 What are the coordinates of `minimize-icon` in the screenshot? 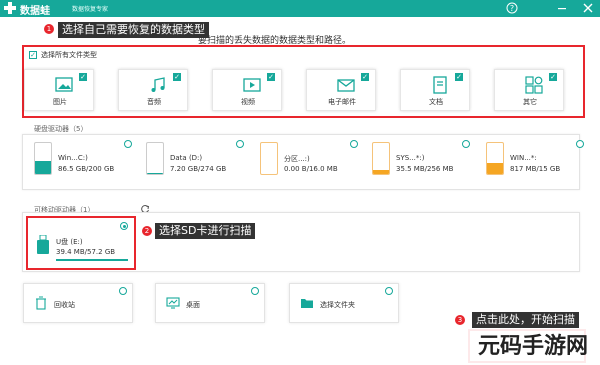 It's located at (562, 9).